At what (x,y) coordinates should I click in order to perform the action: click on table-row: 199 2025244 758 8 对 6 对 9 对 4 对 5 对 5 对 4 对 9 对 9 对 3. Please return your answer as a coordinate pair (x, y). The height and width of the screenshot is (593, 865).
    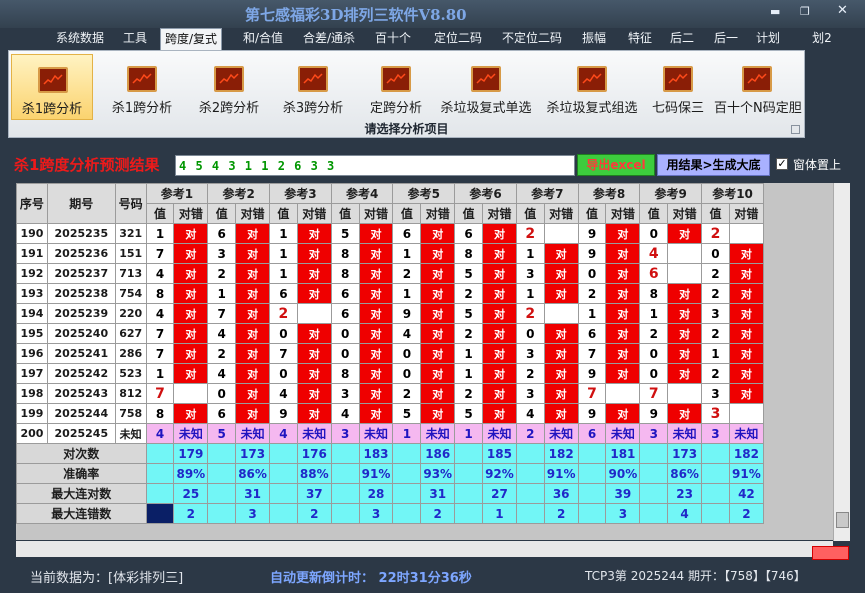
    Looking at the image, I should click on (390, 413).